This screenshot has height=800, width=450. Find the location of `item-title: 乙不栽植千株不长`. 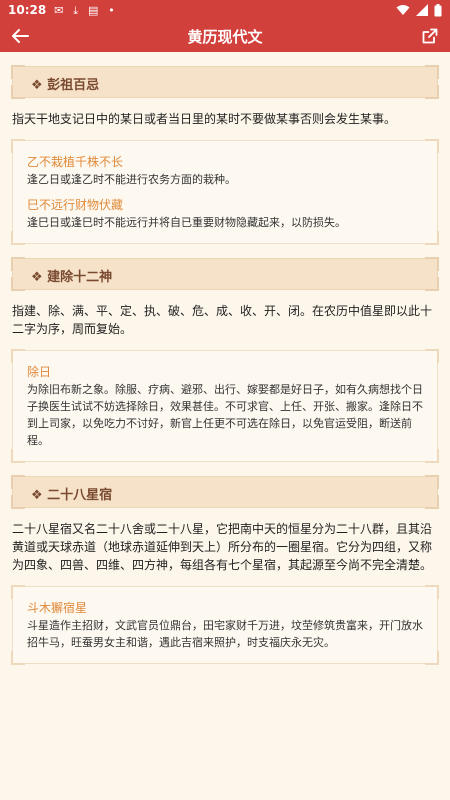

item-title: 乙不栽植千株不长 is located at coordinates (75, 162).